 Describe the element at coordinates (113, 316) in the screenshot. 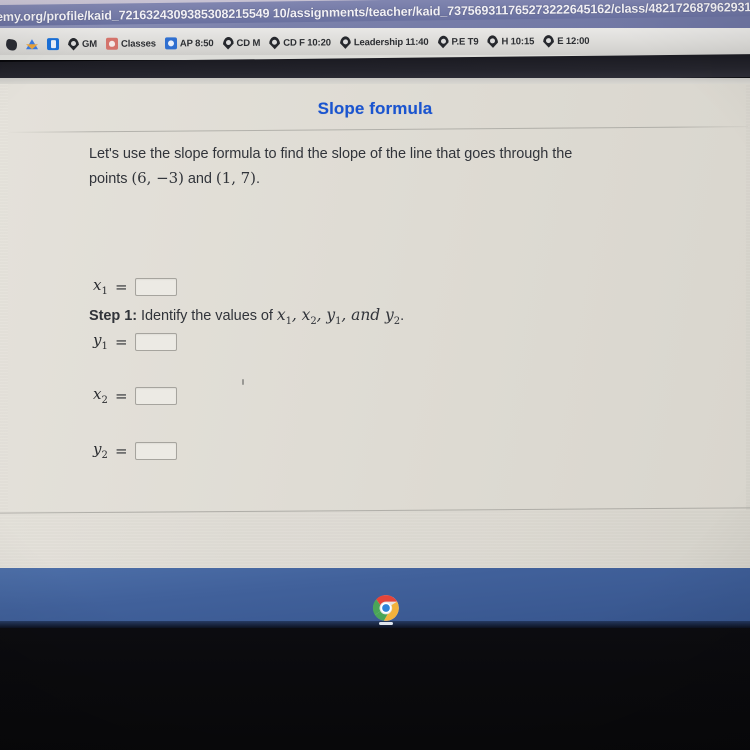

I see `step-label: Step 1:` at that location.